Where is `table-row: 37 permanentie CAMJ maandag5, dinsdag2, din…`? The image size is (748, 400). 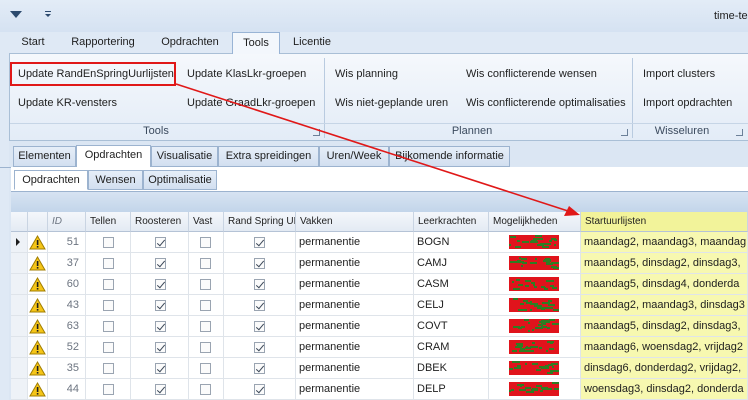
table-row: 37 permanentie CAMJ maandag5, dinsdag2, din… is located at coordinates (379, 263).